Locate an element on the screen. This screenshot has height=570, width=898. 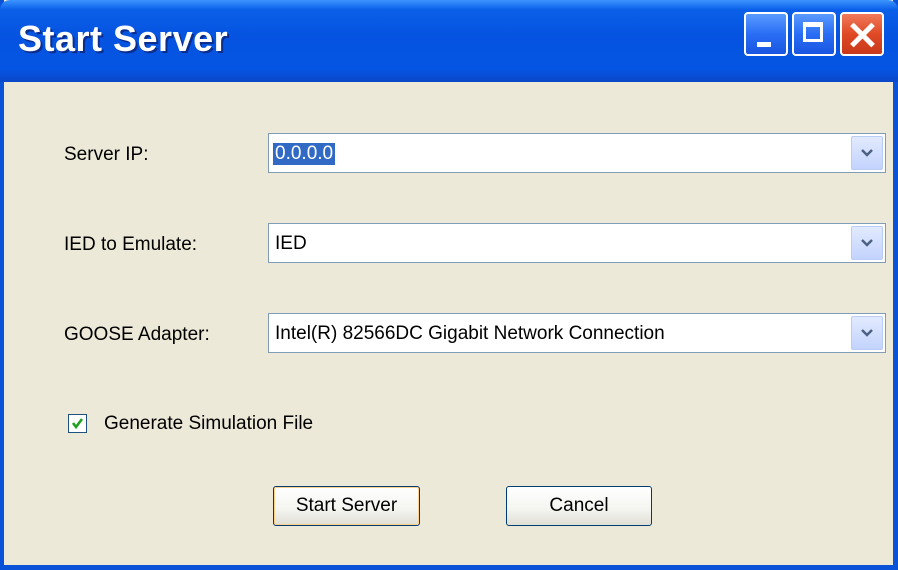
title-bar: Start Server is located at coordinates (449, 41).